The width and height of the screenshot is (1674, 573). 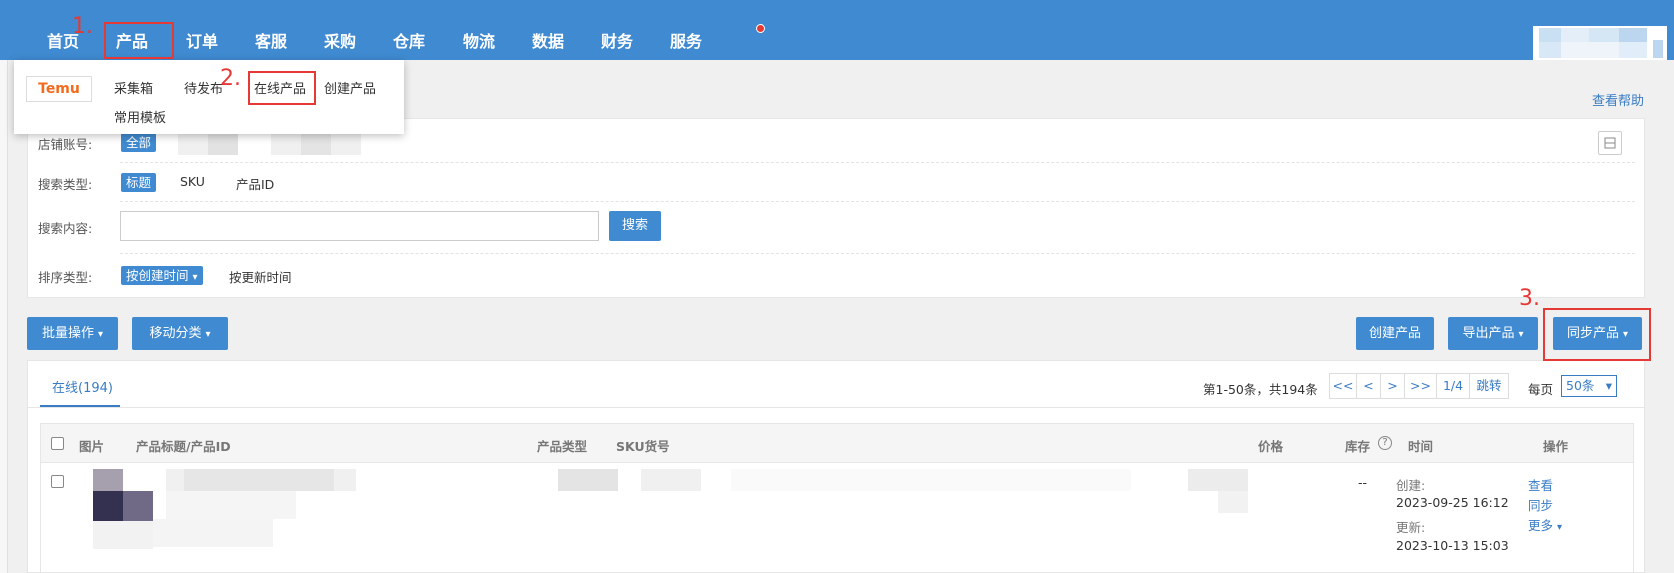 What do you see at coordinates (175, 333) in the screenshot?
I see `move-category-label: 移动分类` at bounding box center [175, 333].